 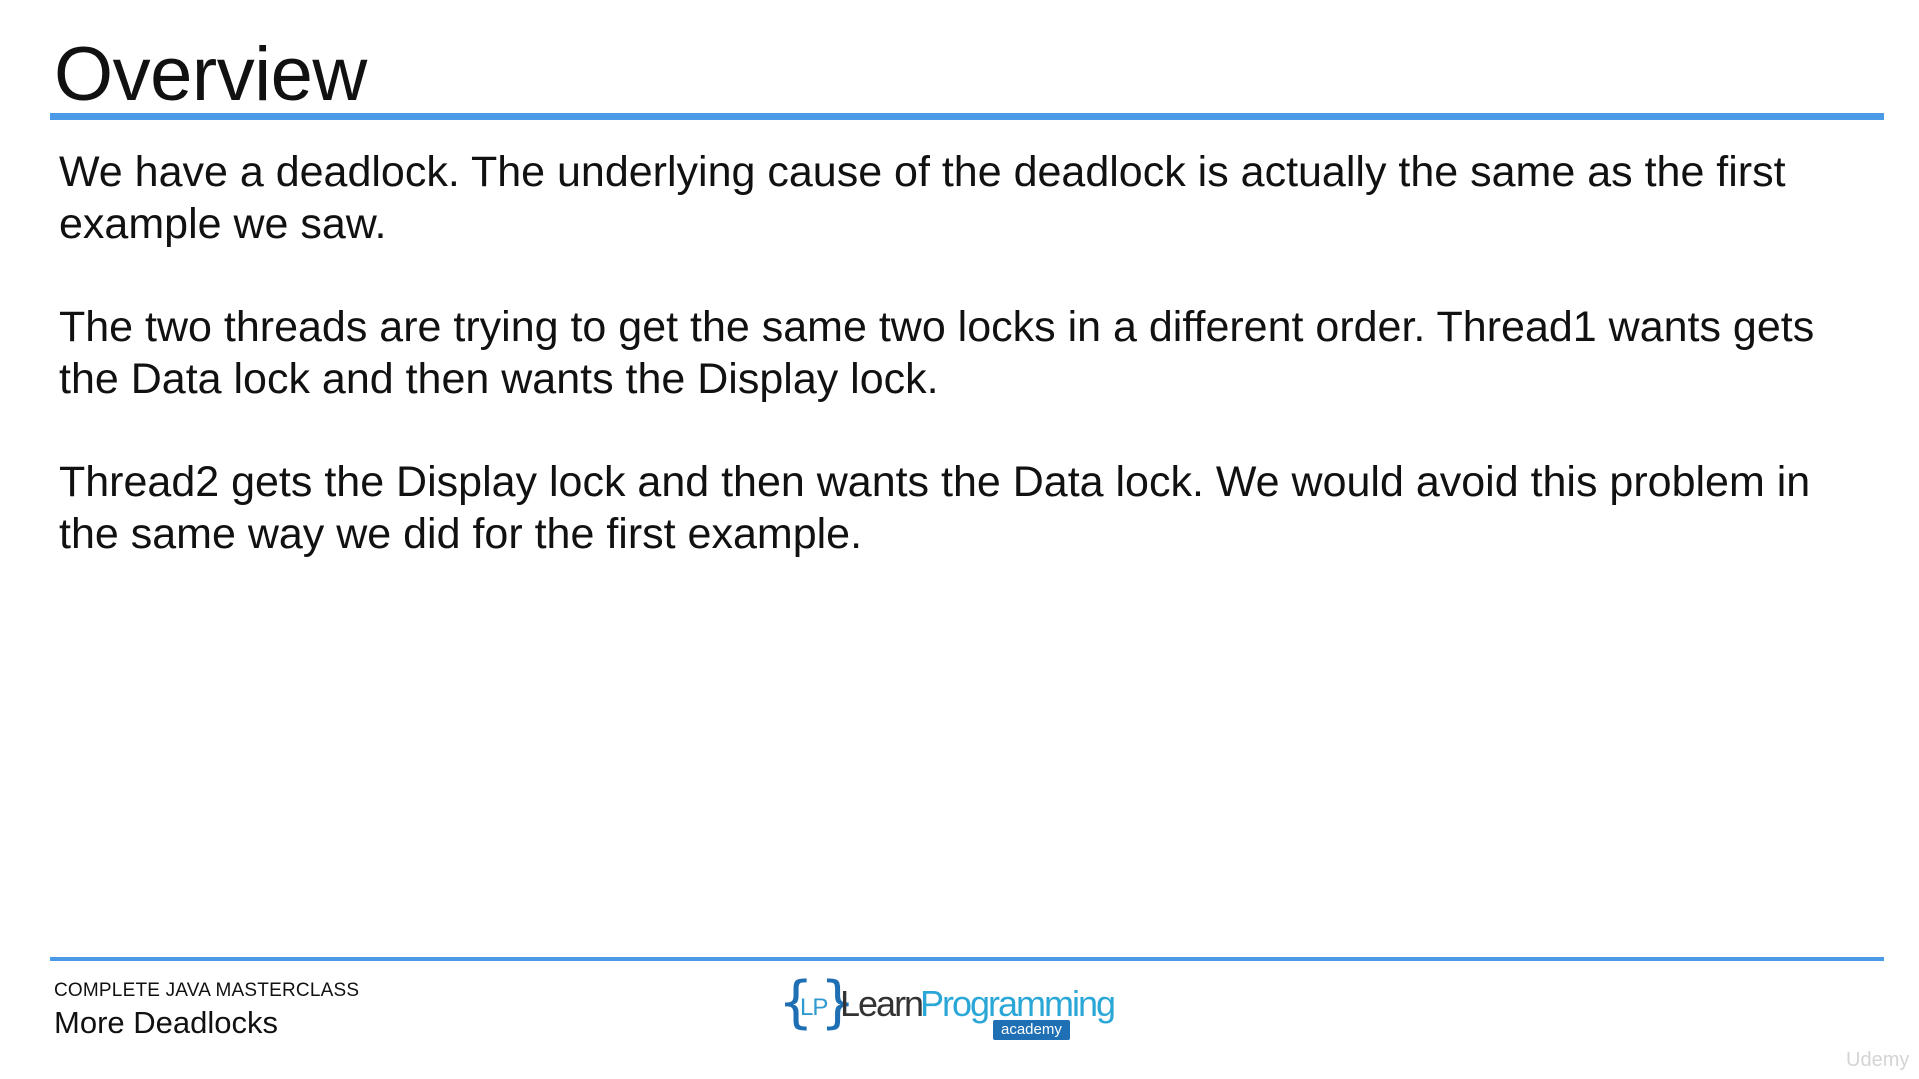 I want to click on logo-word-learn: Learn, so click(x=882, y=1003).